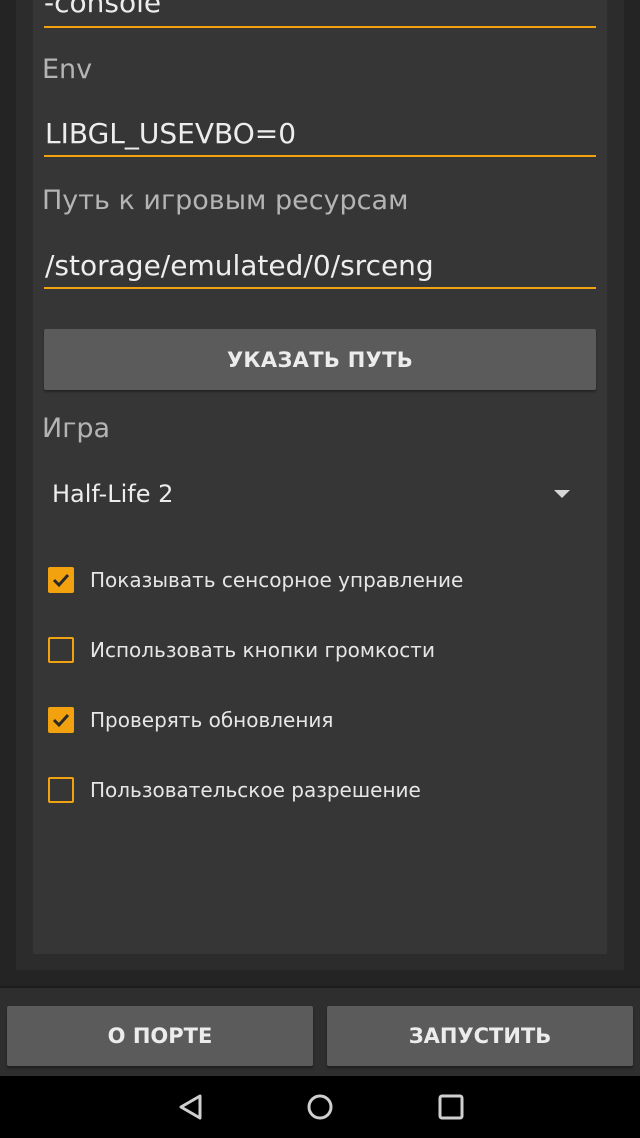 The height and width of the screenshot is (1138, 640). What do you see at coordinates (239, 265) in the screenshot?
I see `resources-path-input: /storage/emulated/0/srceng` at bounding box center [239, 265].